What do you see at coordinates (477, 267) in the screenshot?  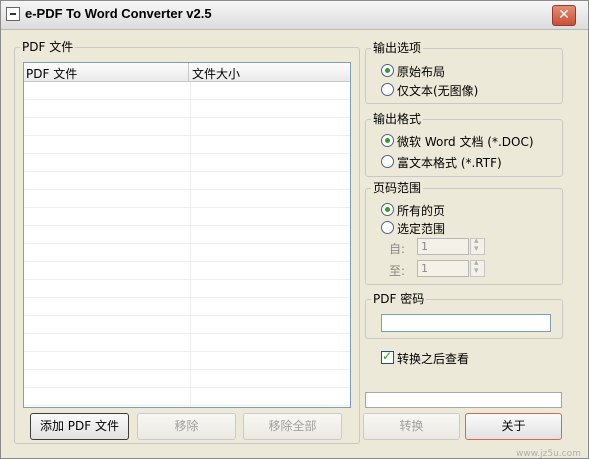 I see `to-page-spinner` at bounding box center [477, 267].